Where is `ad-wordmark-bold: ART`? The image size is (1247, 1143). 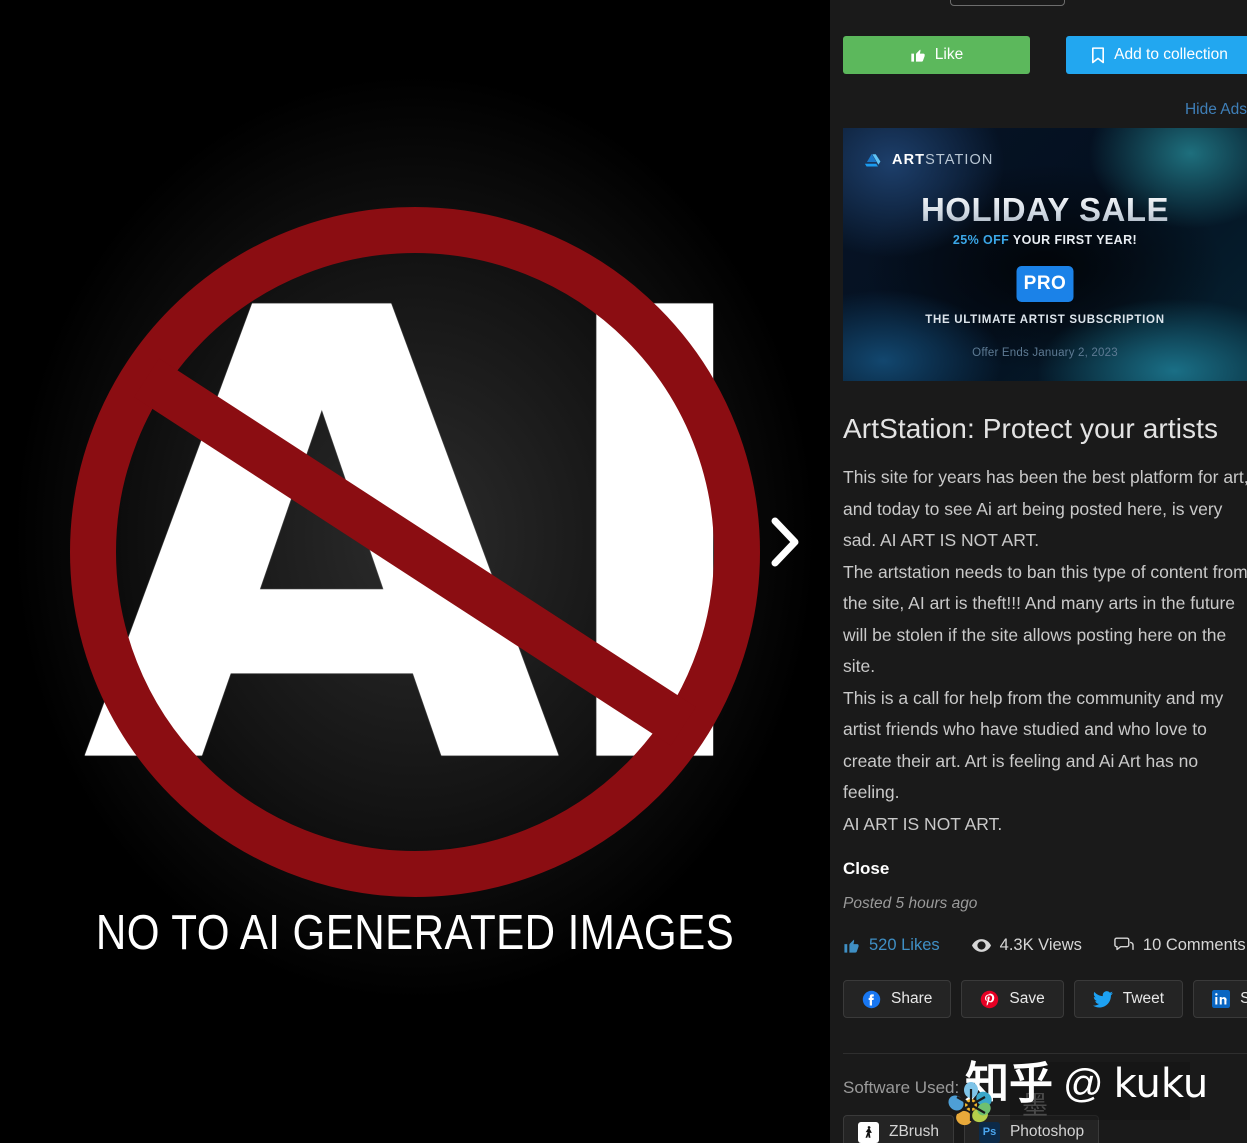 ad-wordmark-bold: ART is located at coordinates (909, 160).